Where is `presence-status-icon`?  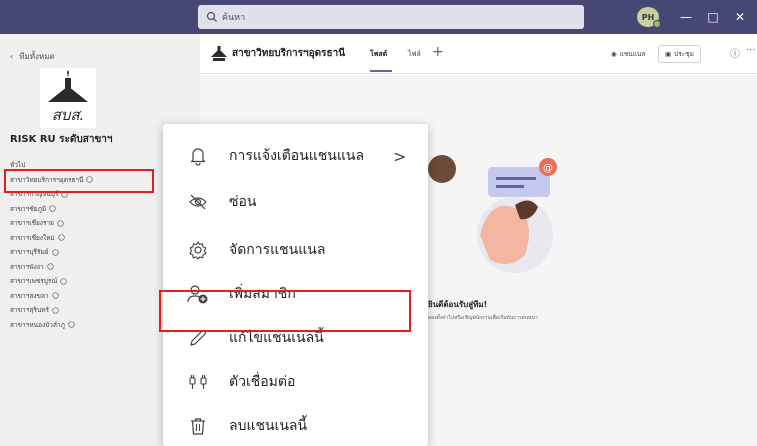
presence-status-icon is located at coordinates (657, 24).